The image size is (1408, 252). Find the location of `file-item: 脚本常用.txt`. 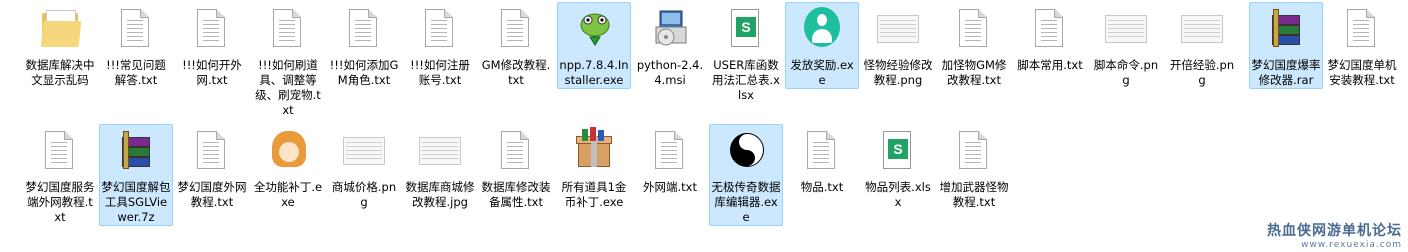

file-item: 脚本常用.txt is located at coordinates (1050, 38).